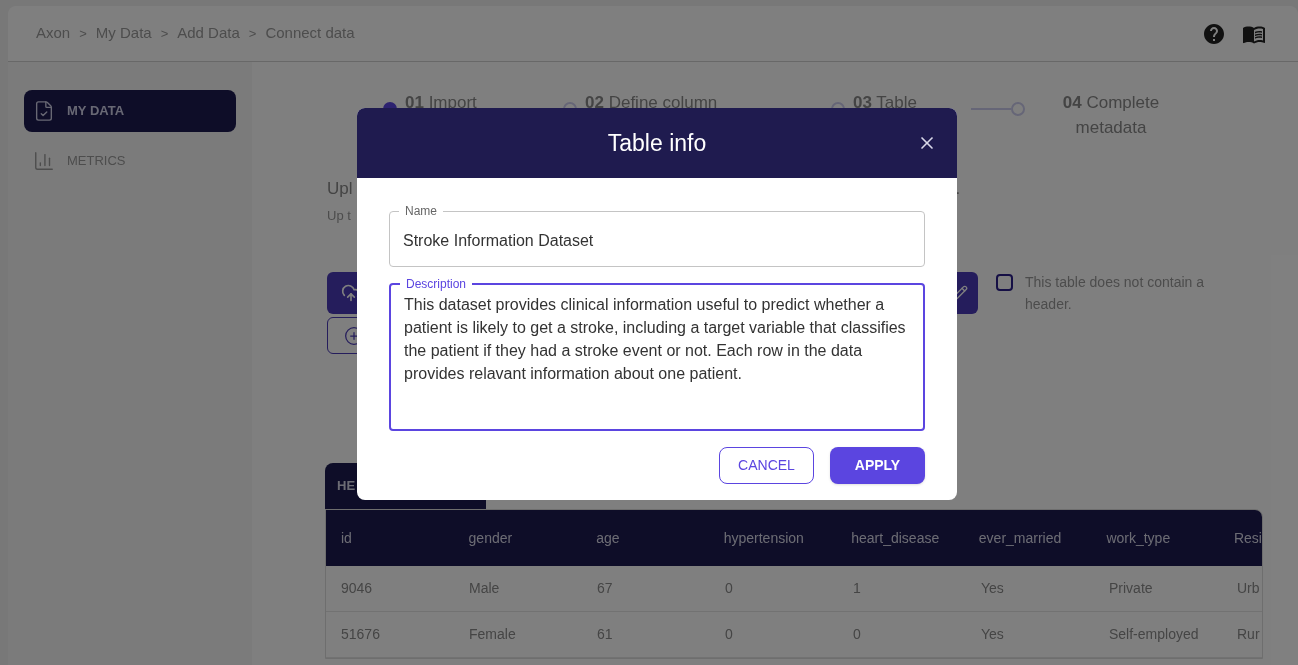 Image resolution: width=1298 pixels, height=665 pixels. Describe the element at coordinates (1139, 538) in the screenshot. I see `column-header: work_type` at that location.